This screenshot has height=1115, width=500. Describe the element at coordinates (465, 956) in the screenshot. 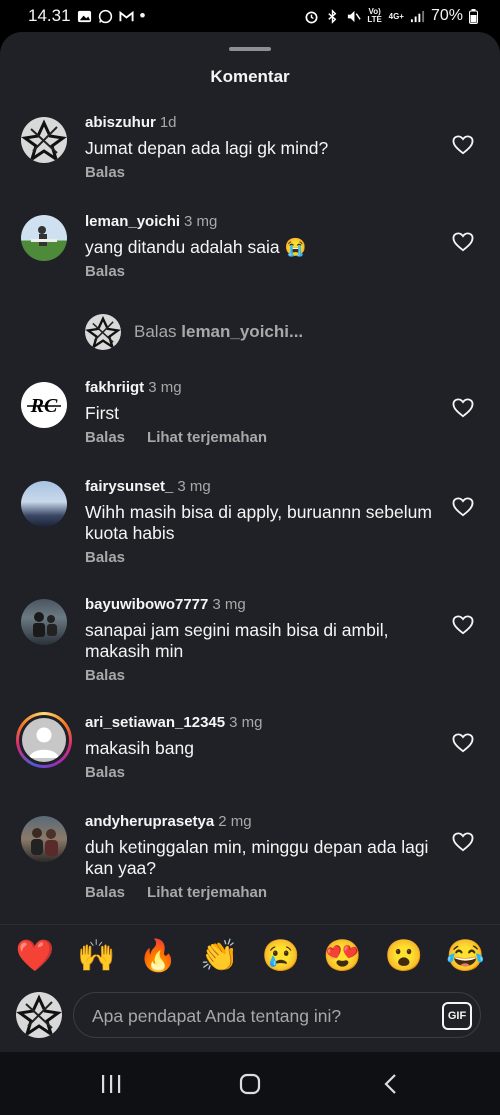

I see `emoji-laughing: 😂` at that location.